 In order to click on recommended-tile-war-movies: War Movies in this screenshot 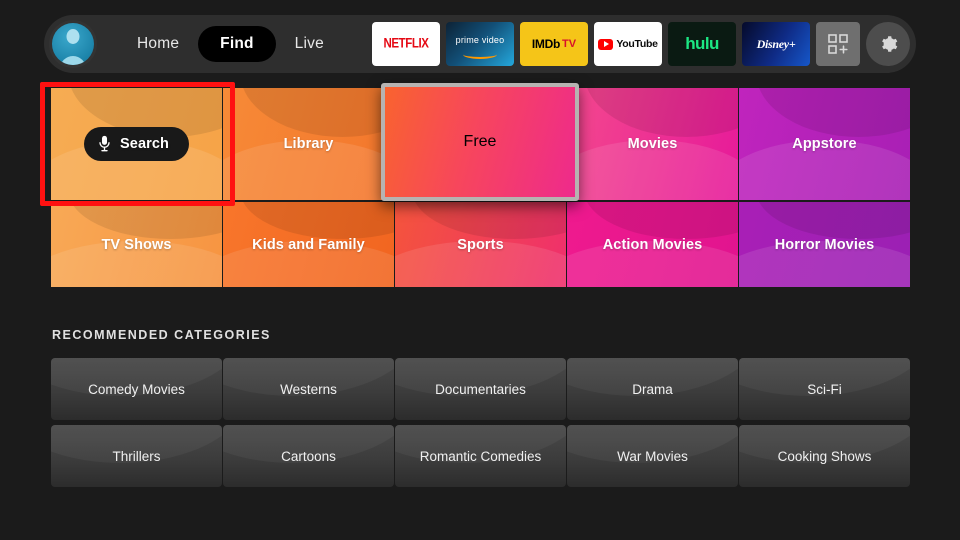, I will do `click(652, 456)`.